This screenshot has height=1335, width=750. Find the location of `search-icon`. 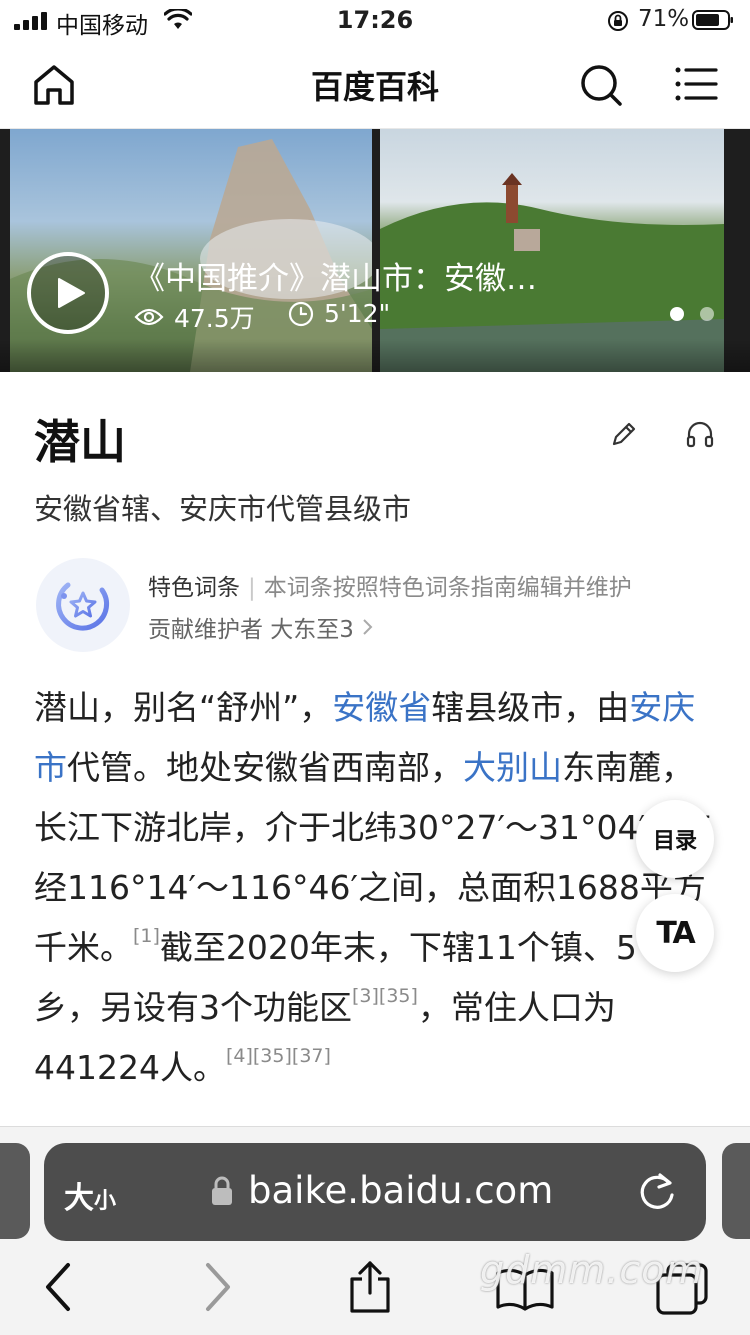

search-icon is located at coordinates (601, 85).